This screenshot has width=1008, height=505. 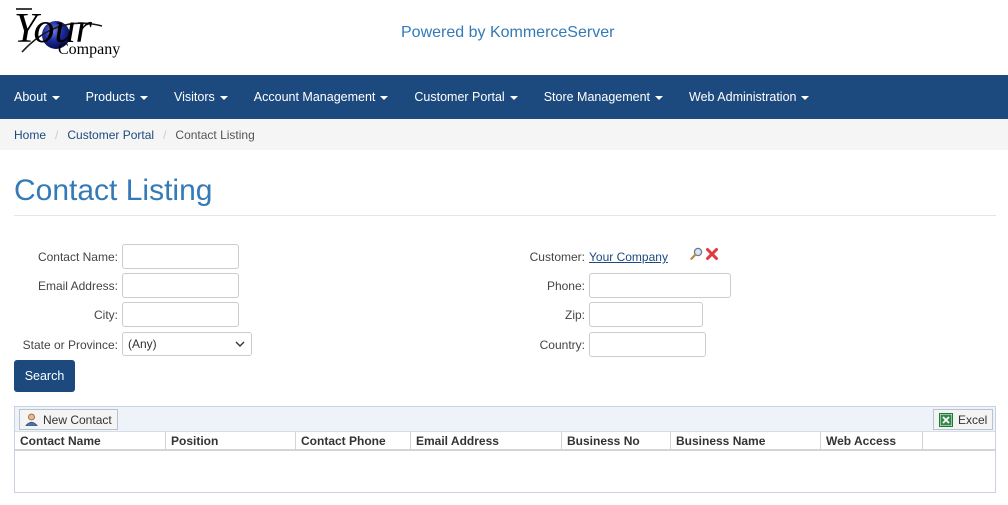 What do you see at coordinates (187, 344) in the screenshot?
I see `state-province-select: (Any)` at bounding box center [187, 344].